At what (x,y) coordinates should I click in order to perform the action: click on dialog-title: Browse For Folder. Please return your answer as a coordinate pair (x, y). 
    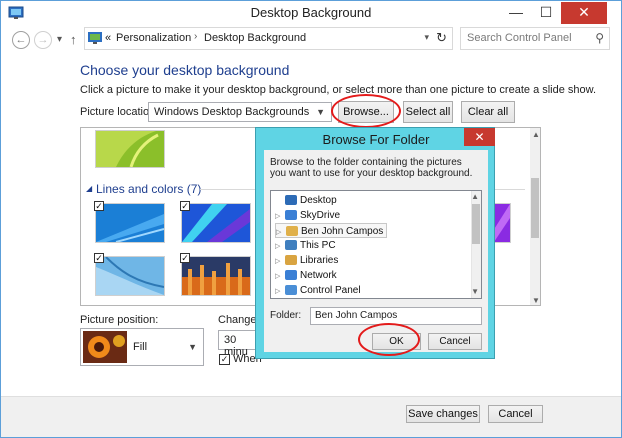
    Looking at the image, I should click on (376, 139).